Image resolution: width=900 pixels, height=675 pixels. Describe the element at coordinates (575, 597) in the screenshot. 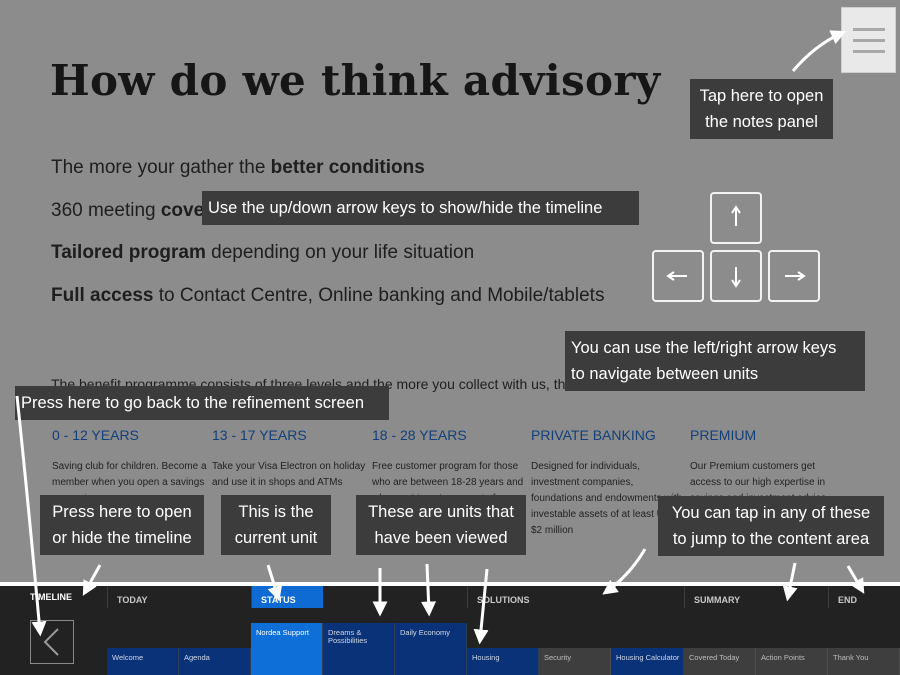

I see `section-solutions: SOLUTIONS` at that location.